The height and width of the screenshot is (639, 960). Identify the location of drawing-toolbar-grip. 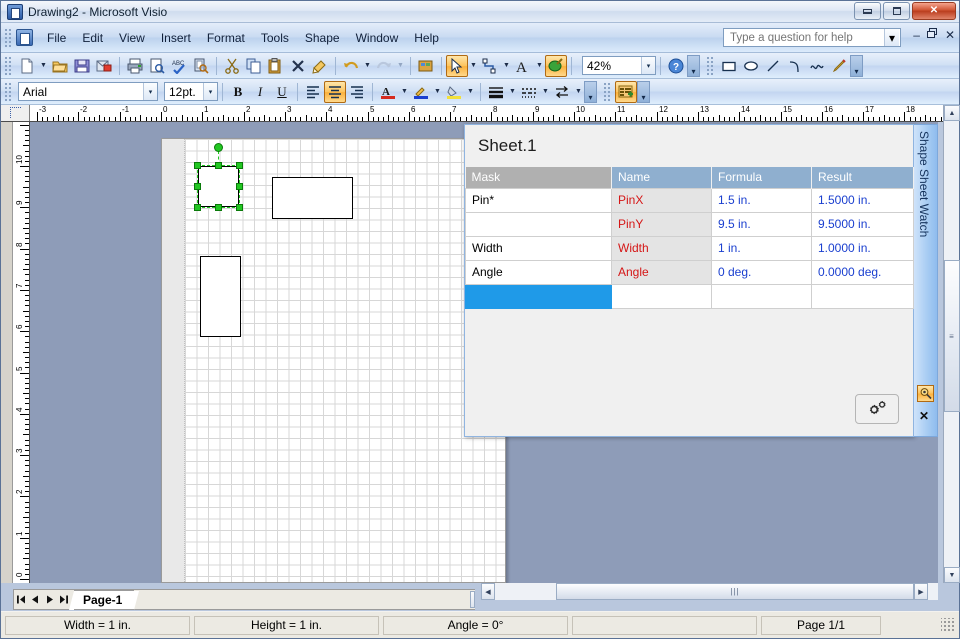
(710, 65).